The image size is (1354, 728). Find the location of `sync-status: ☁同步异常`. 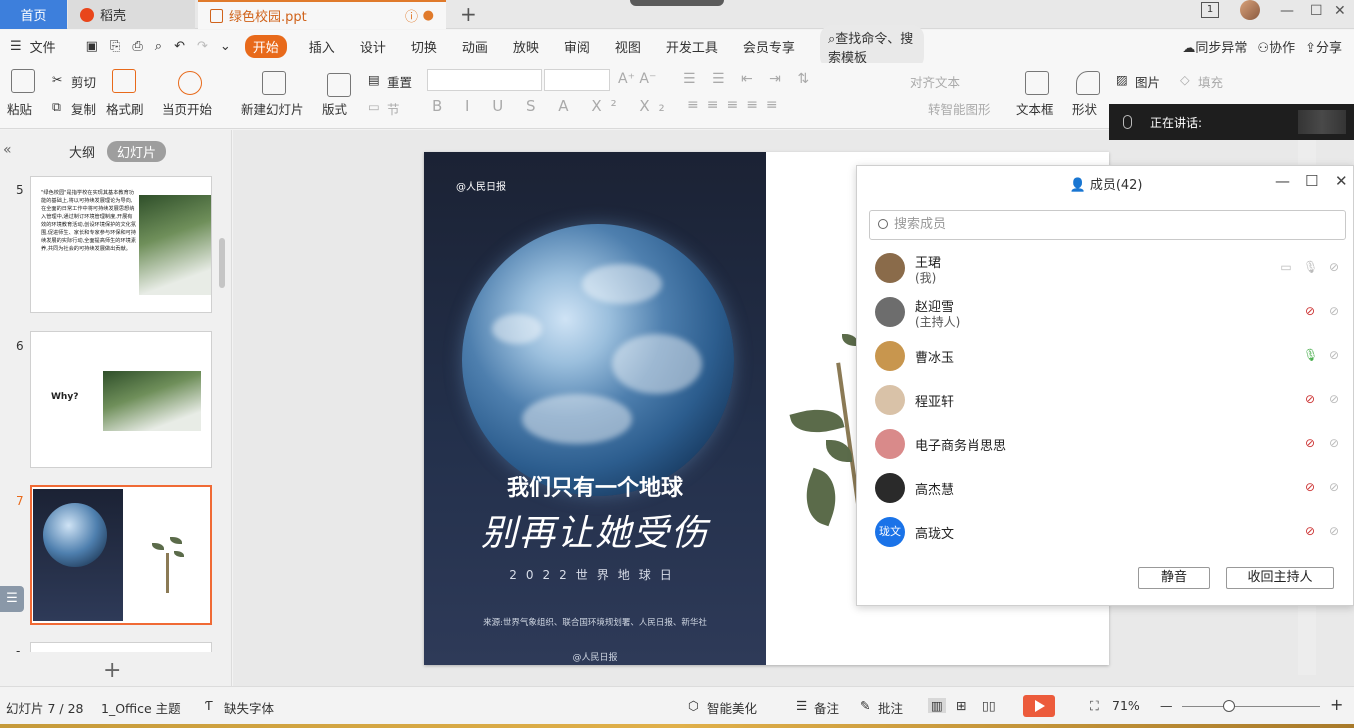

sync-status: ☁同步异常 is located at coordinates (1214, 46).